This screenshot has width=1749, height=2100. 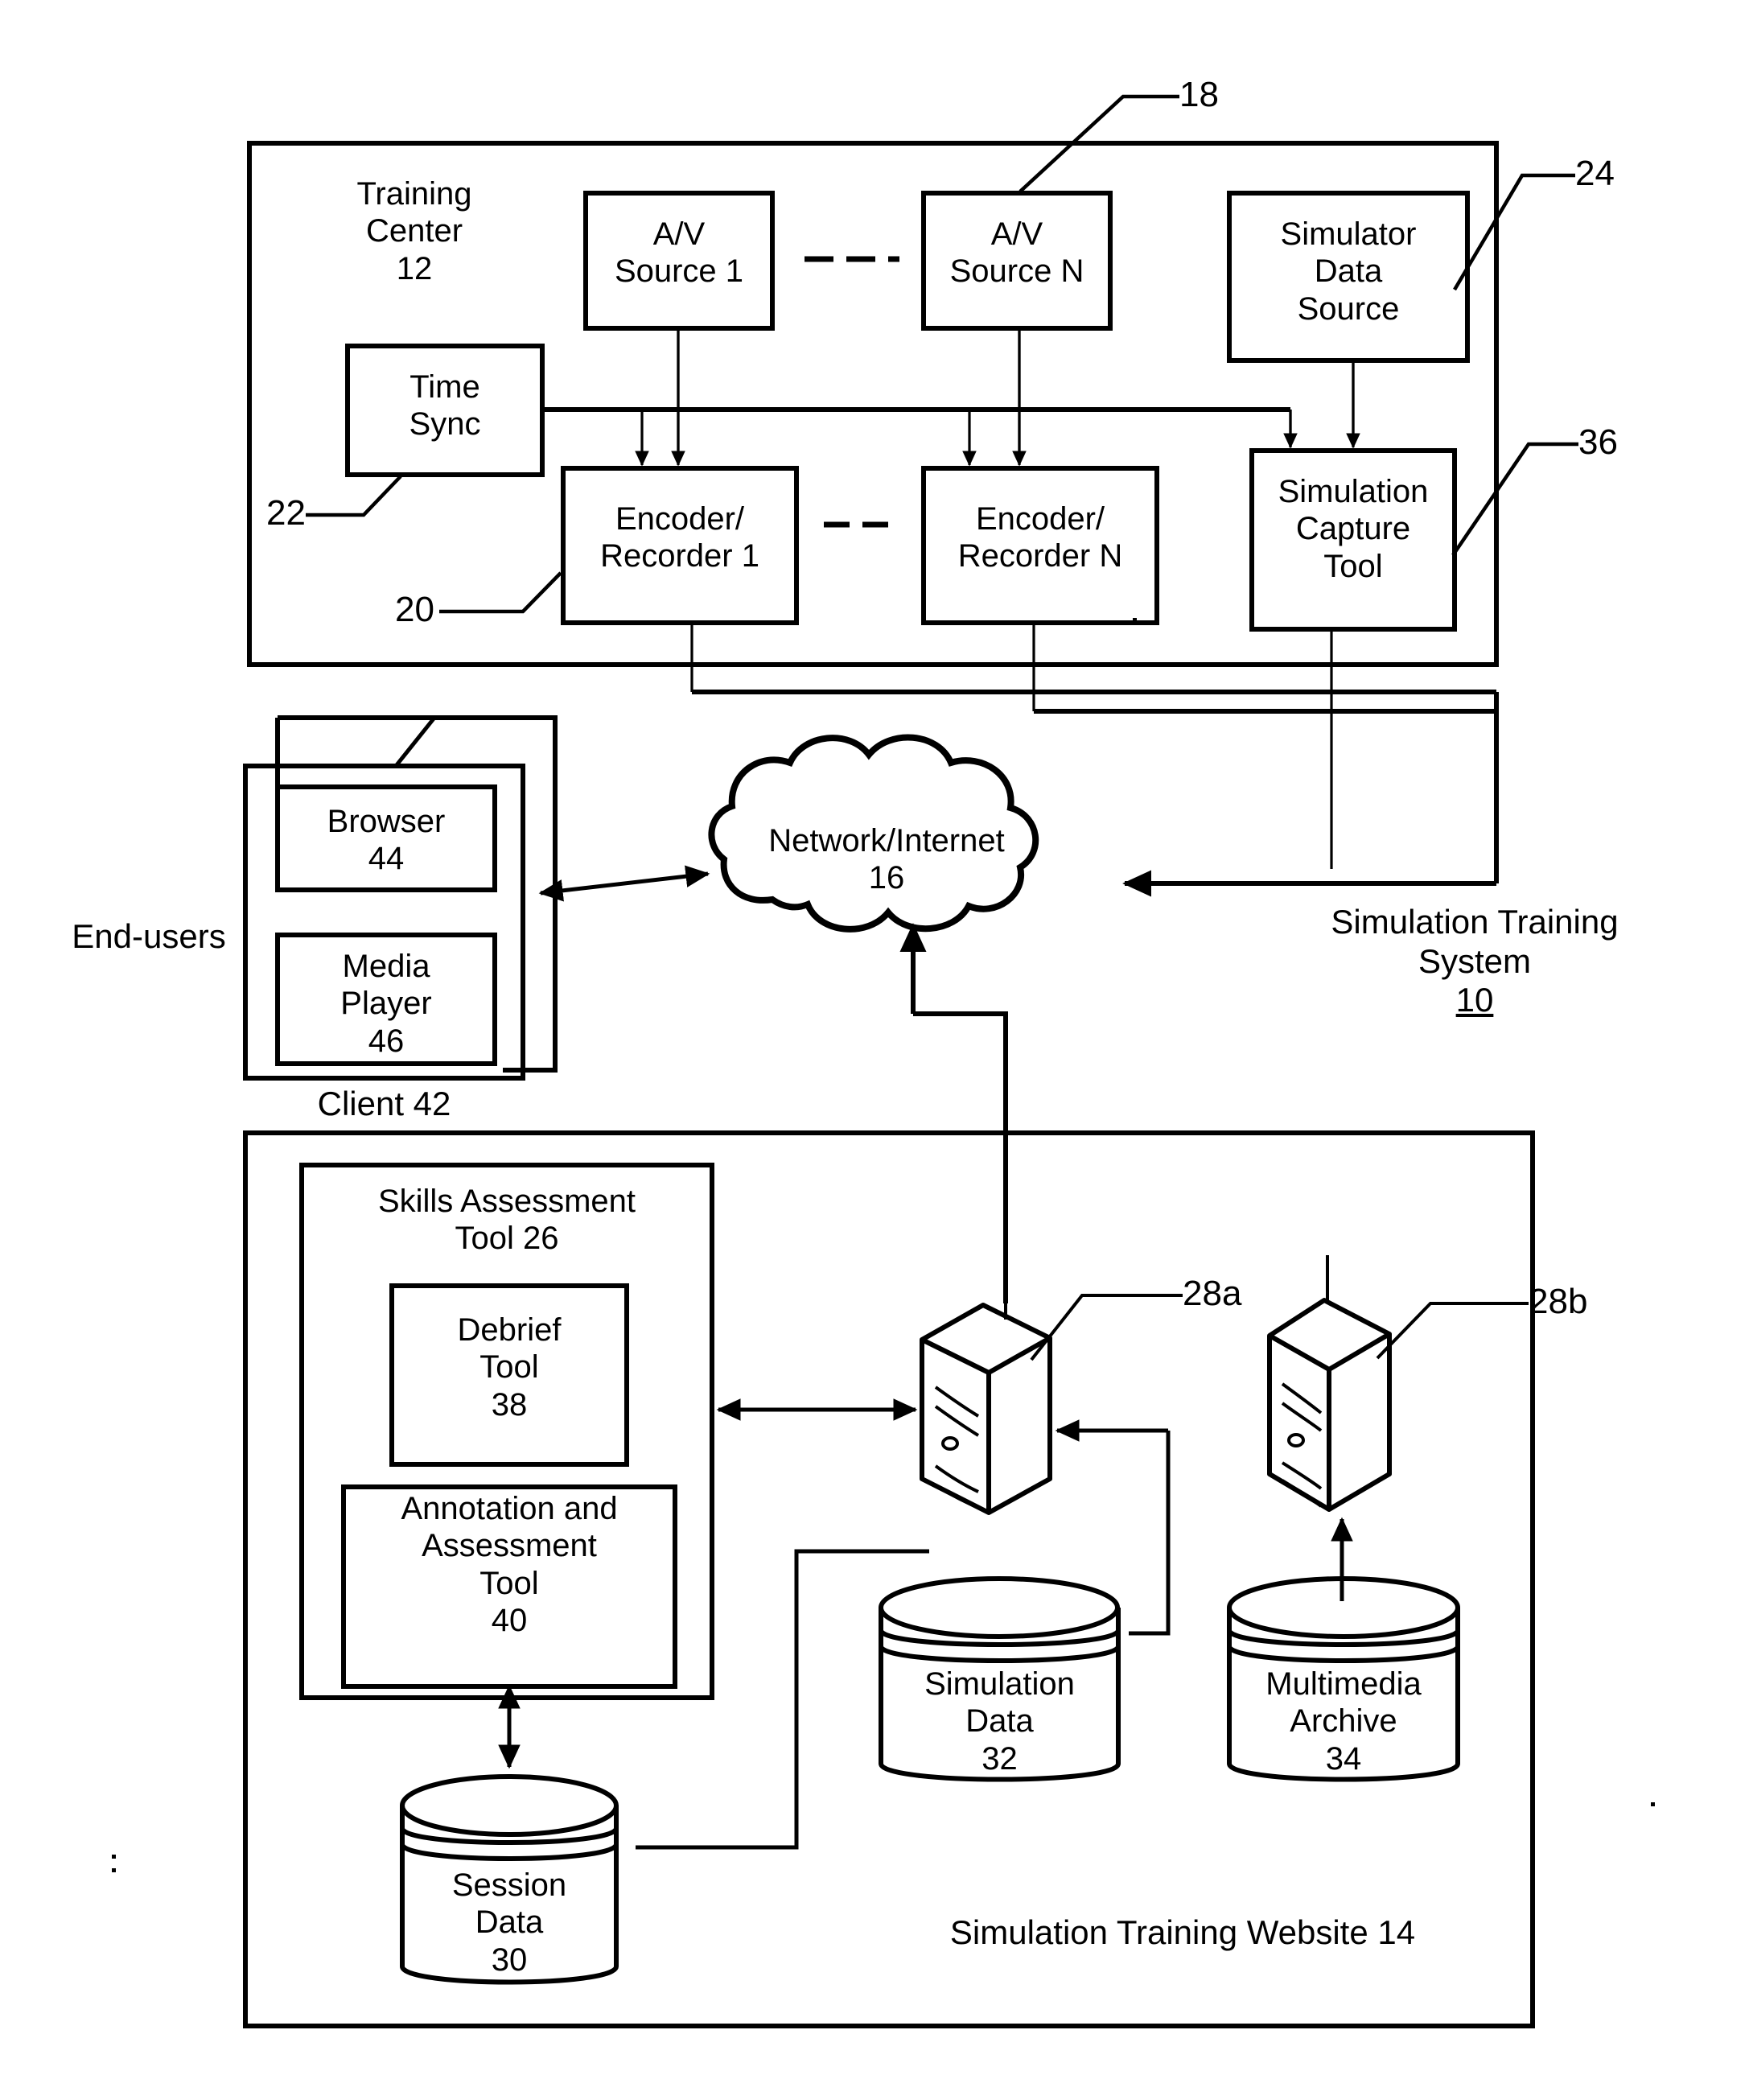 I want to click on encoder-recorder-n-label: Encoder/ Recorder N, so click(x=1040, y=537).